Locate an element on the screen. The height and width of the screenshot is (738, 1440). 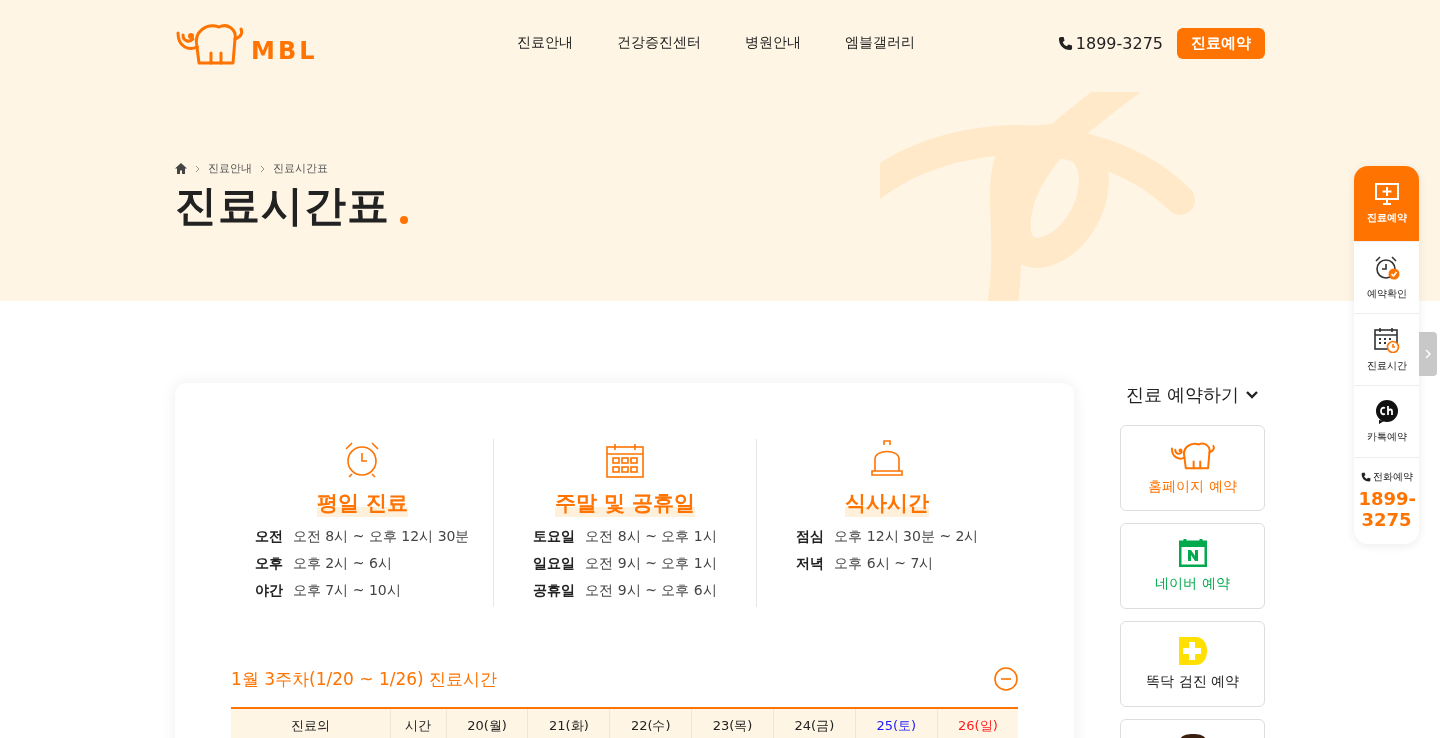
dot-icon is located at coordinates (404, 220).